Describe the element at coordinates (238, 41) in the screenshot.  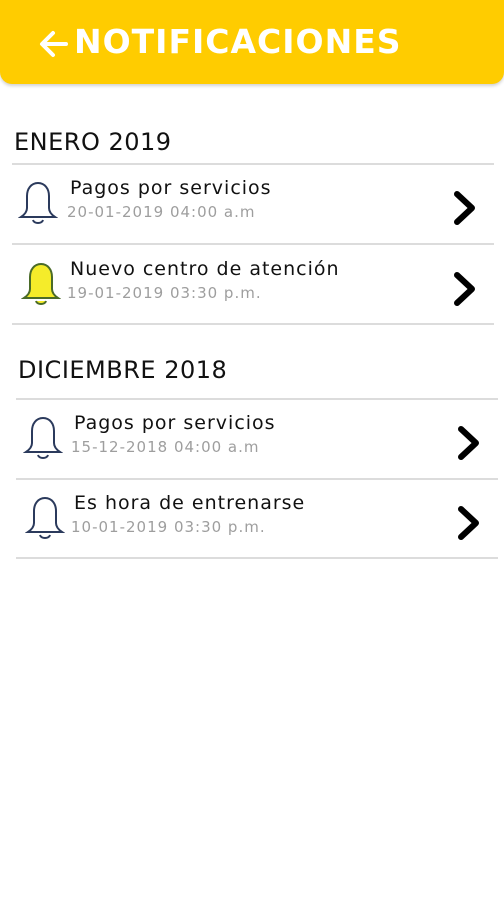
I see `page-title: NOTIFICACIONES` at that location.